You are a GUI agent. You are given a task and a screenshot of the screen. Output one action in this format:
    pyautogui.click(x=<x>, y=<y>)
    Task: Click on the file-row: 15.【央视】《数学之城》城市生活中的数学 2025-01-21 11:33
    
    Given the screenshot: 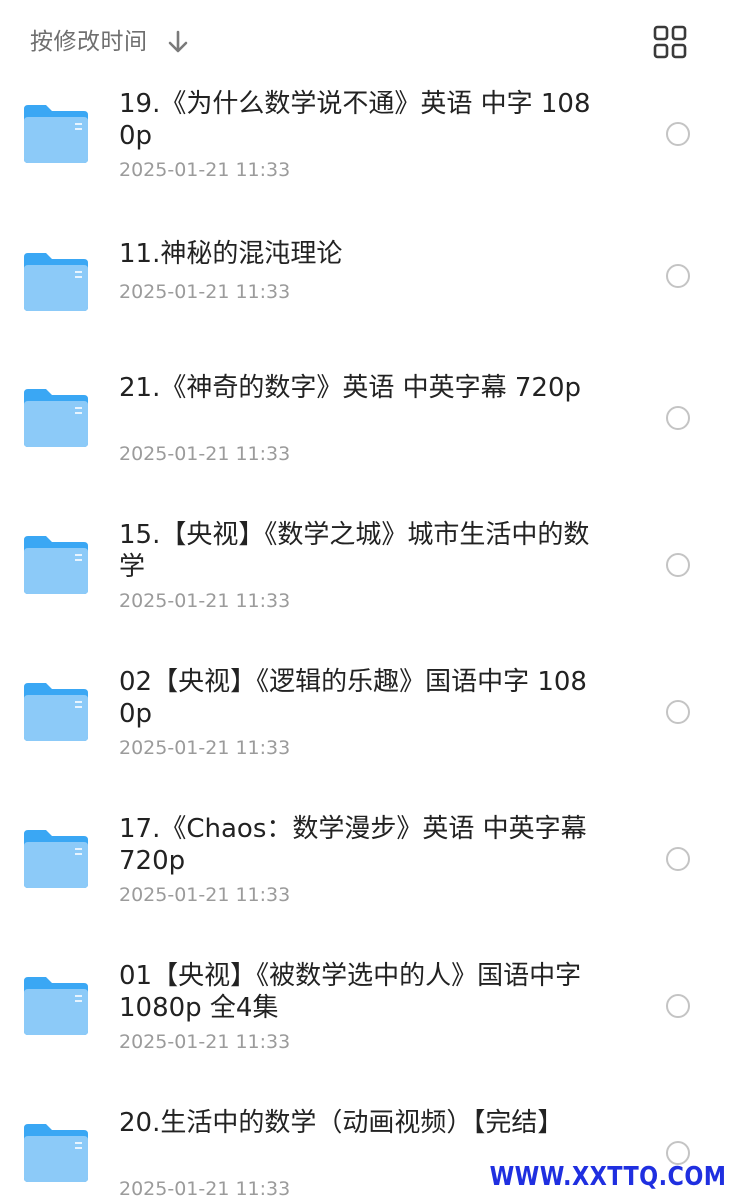 What is the action you would take?
    pyautogui.click(x=366, y=588)
    